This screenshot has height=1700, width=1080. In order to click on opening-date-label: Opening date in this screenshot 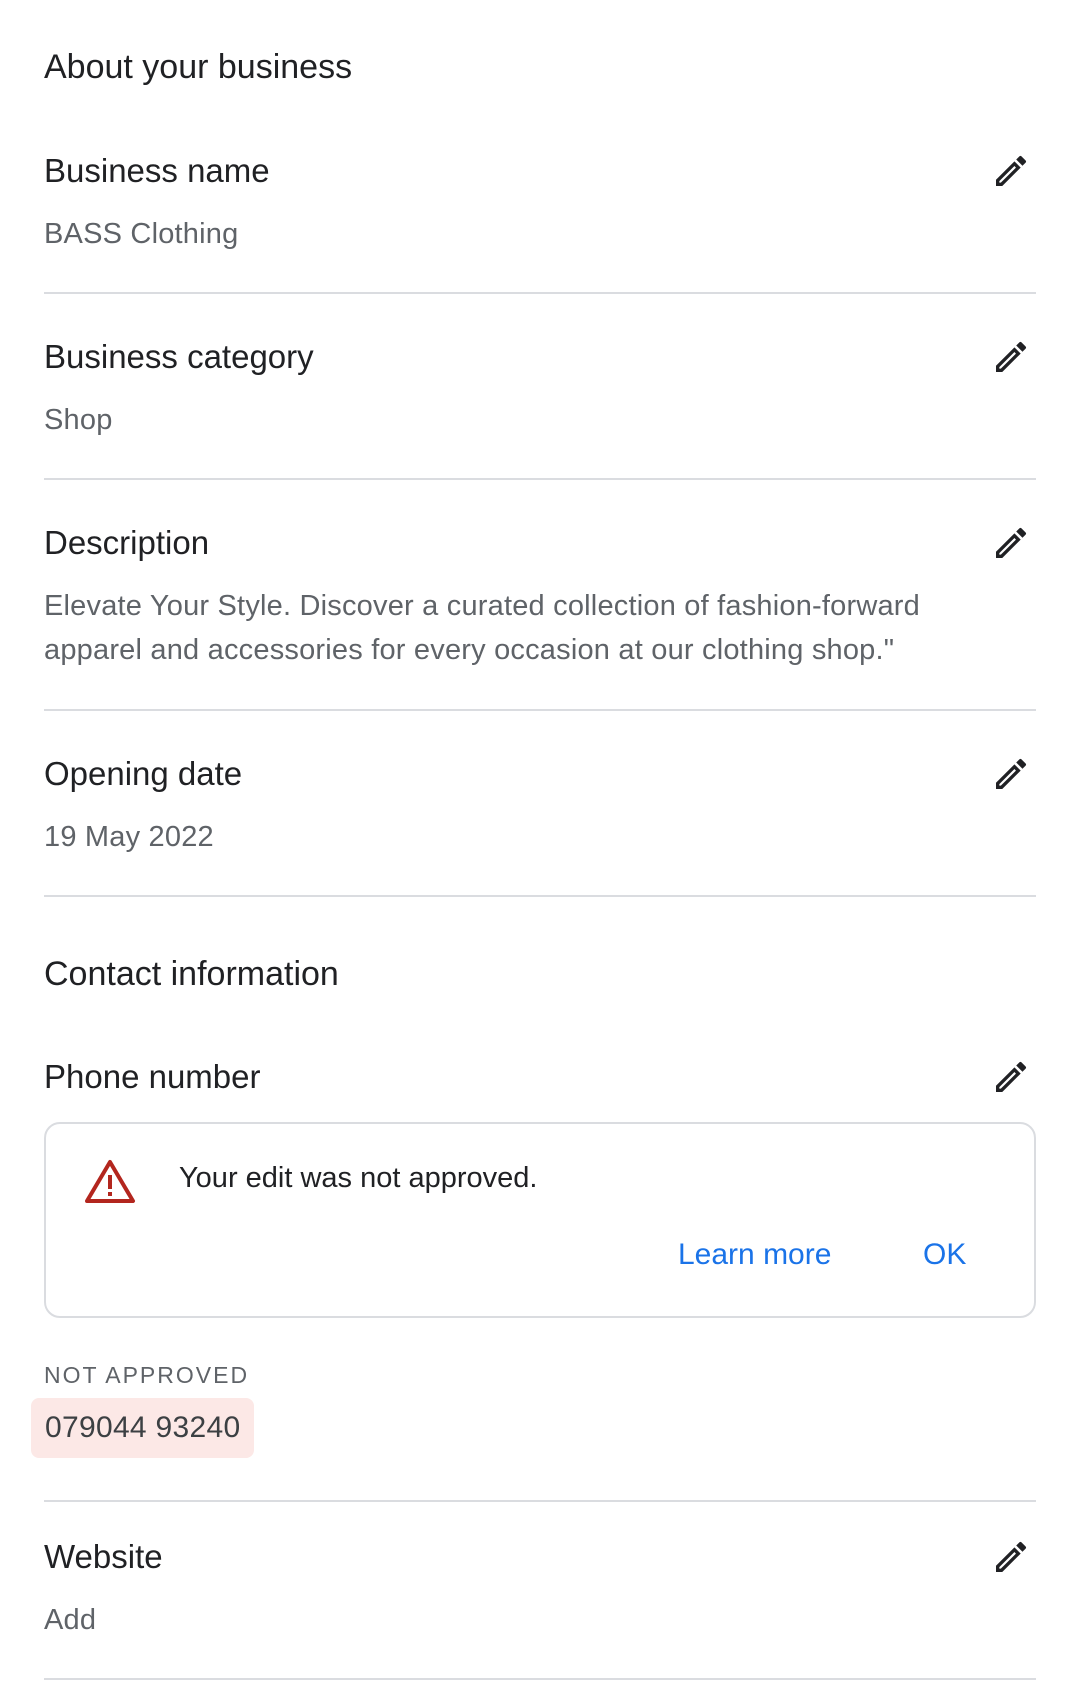, I will do `click(143, 773)`.